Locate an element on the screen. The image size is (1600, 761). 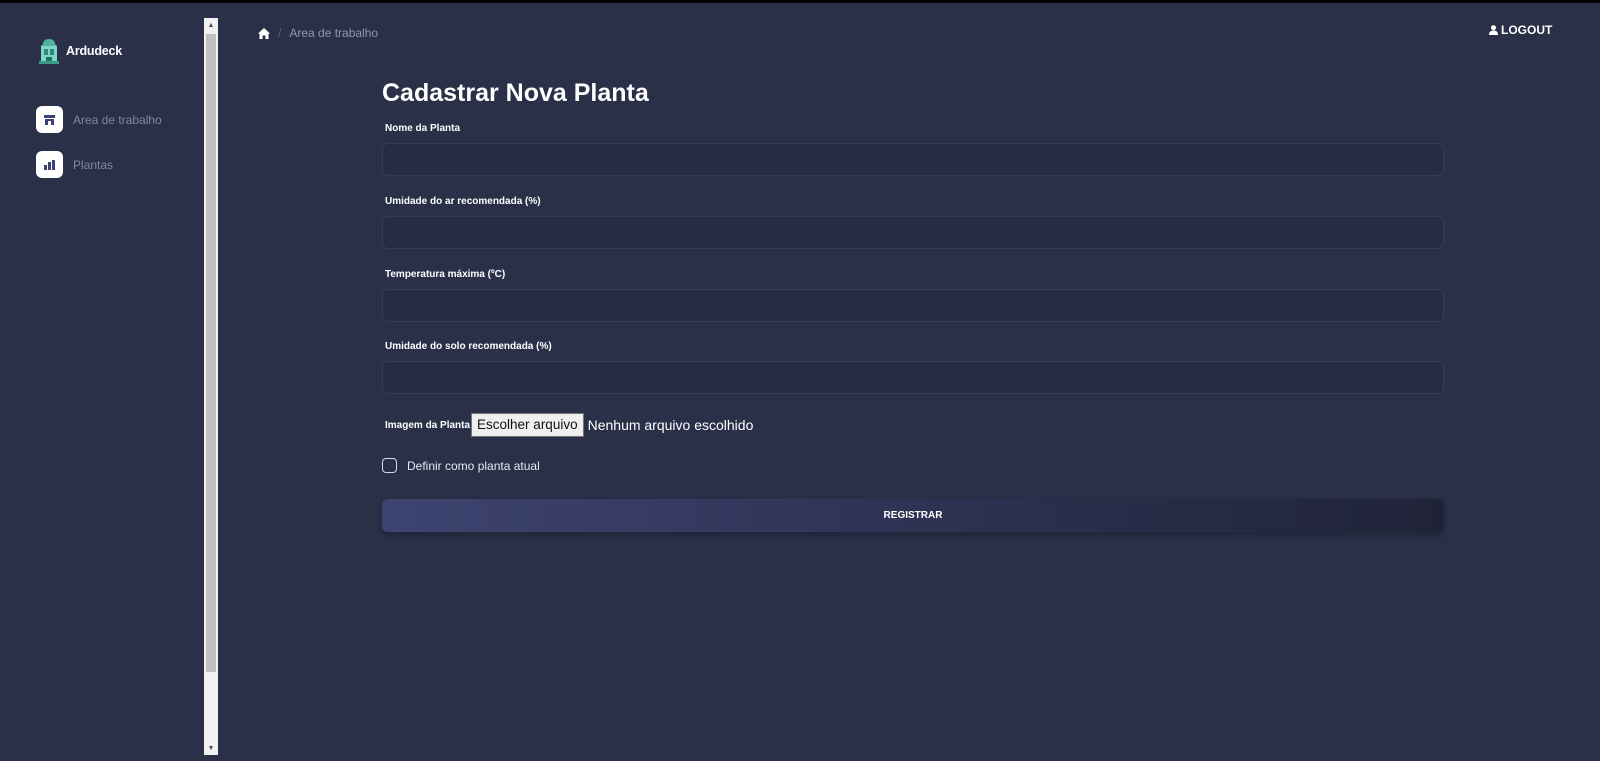
air-humidity-input is located at coordinates (913, 232).